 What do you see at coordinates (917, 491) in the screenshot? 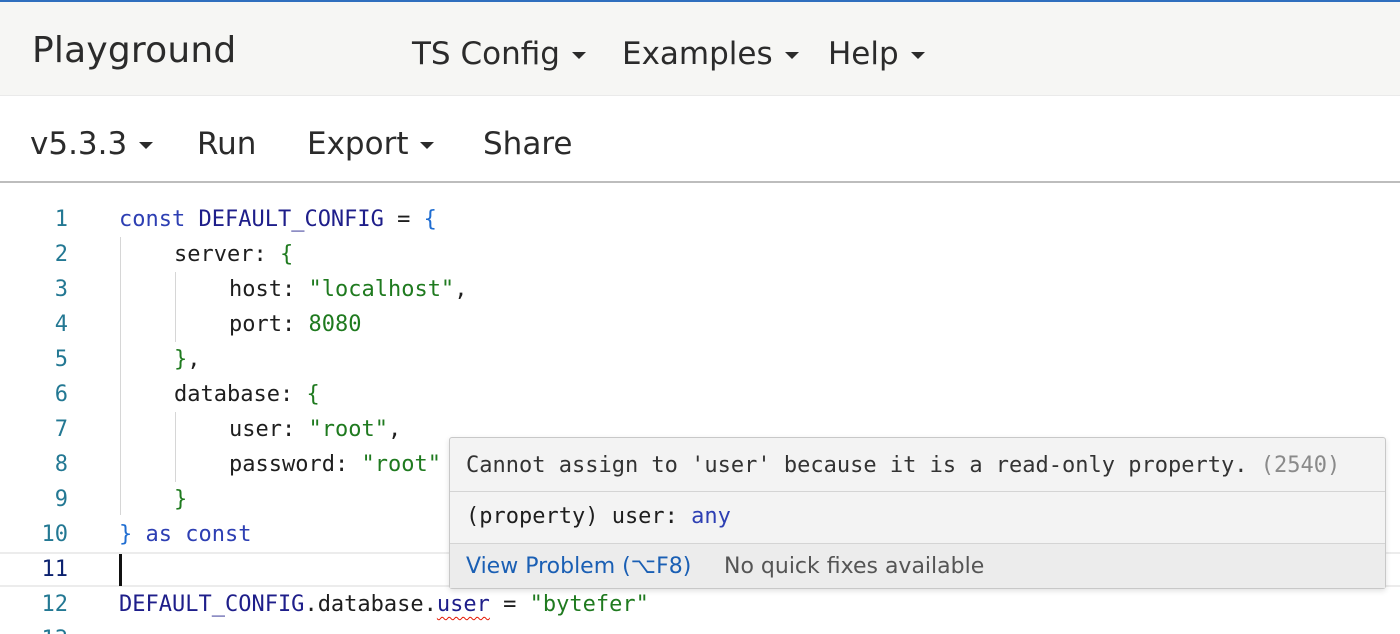
I see `divider` at bounding box center [917, 491].